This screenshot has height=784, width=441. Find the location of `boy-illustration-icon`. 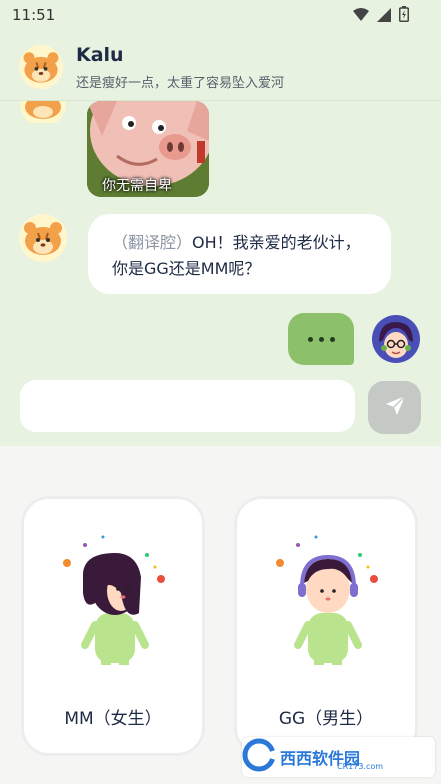

boy-illustration-icon is located at coordinates (328, 605).